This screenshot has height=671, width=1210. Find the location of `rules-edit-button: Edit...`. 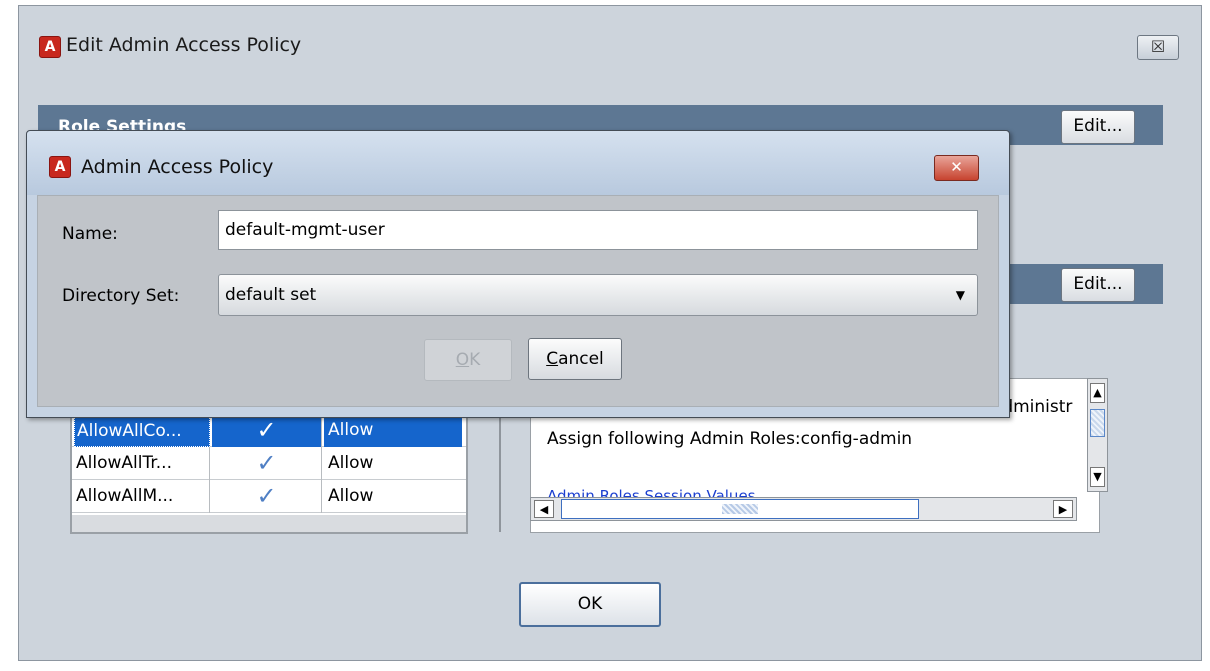

rules-edit-button: Edit... is located at coordinates (1098, 285).